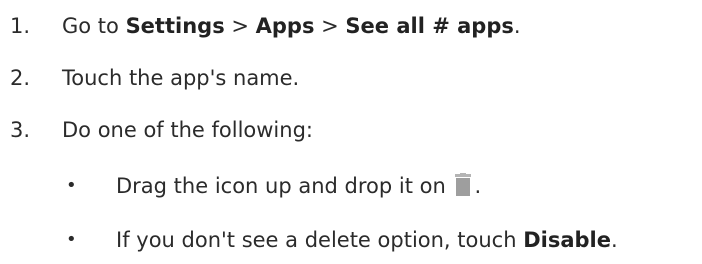  I want to click on see-all-apps-label: See all # apps, so click(429, 26).